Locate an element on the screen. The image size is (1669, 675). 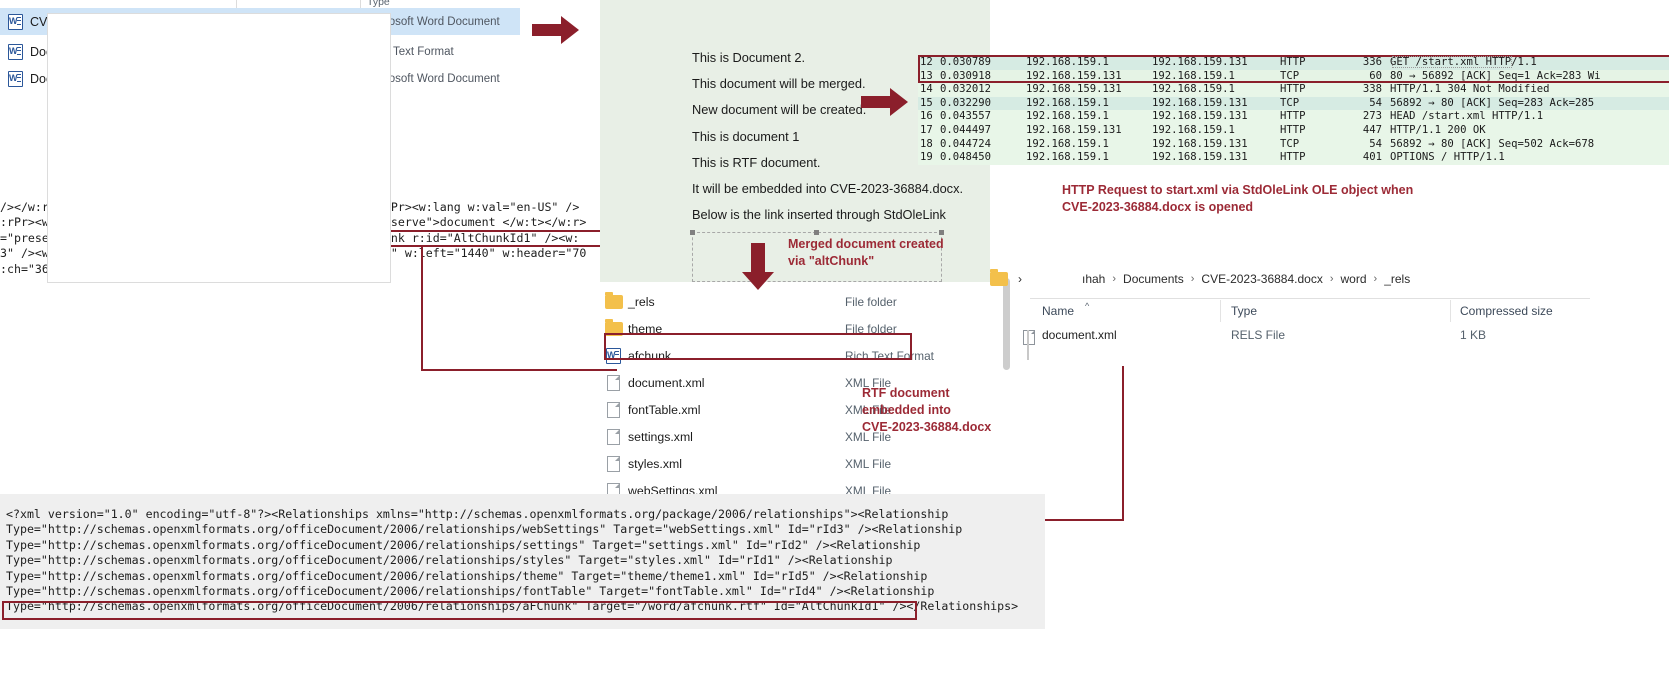
packet-no: 18 is located at coordinates (926, 143).